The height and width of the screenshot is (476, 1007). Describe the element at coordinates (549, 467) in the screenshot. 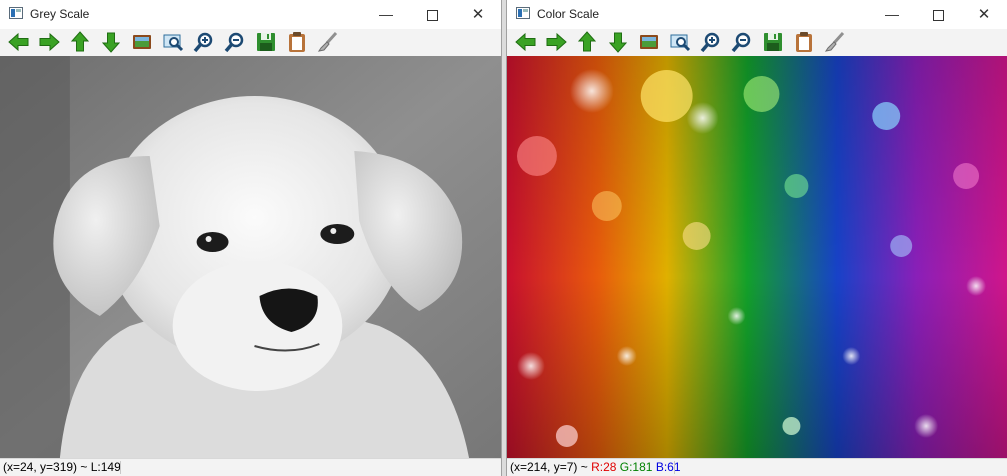

I see `cursor-coordinates: (x=214, y=7) ~` at that location.